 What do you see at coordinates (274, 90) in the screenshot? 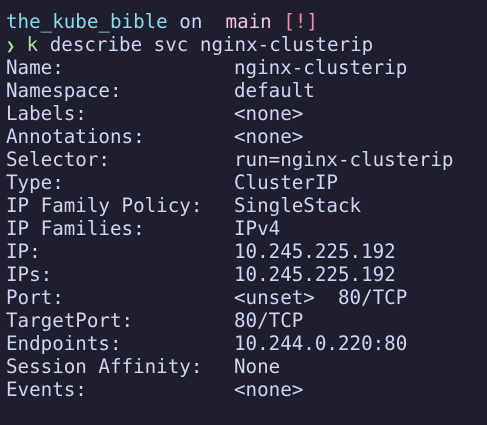
I see `output-value: default` at bounding box center [274, 90].